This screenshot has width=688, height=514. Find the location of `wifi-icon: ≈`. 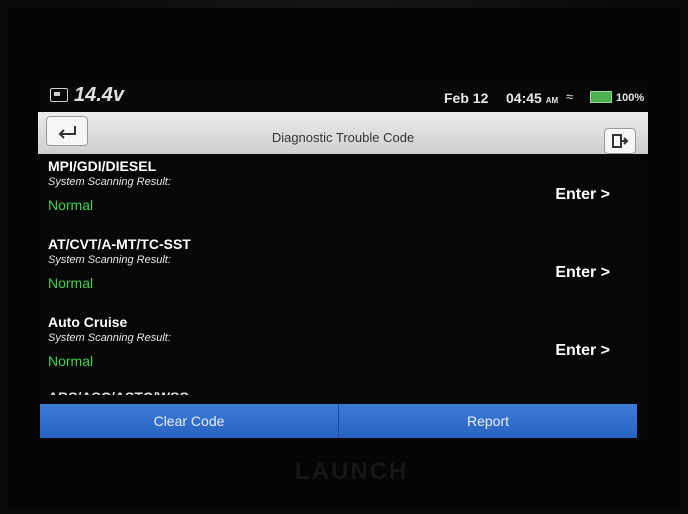

wifi-icon: ≈ is located at coordinates (570, 96).